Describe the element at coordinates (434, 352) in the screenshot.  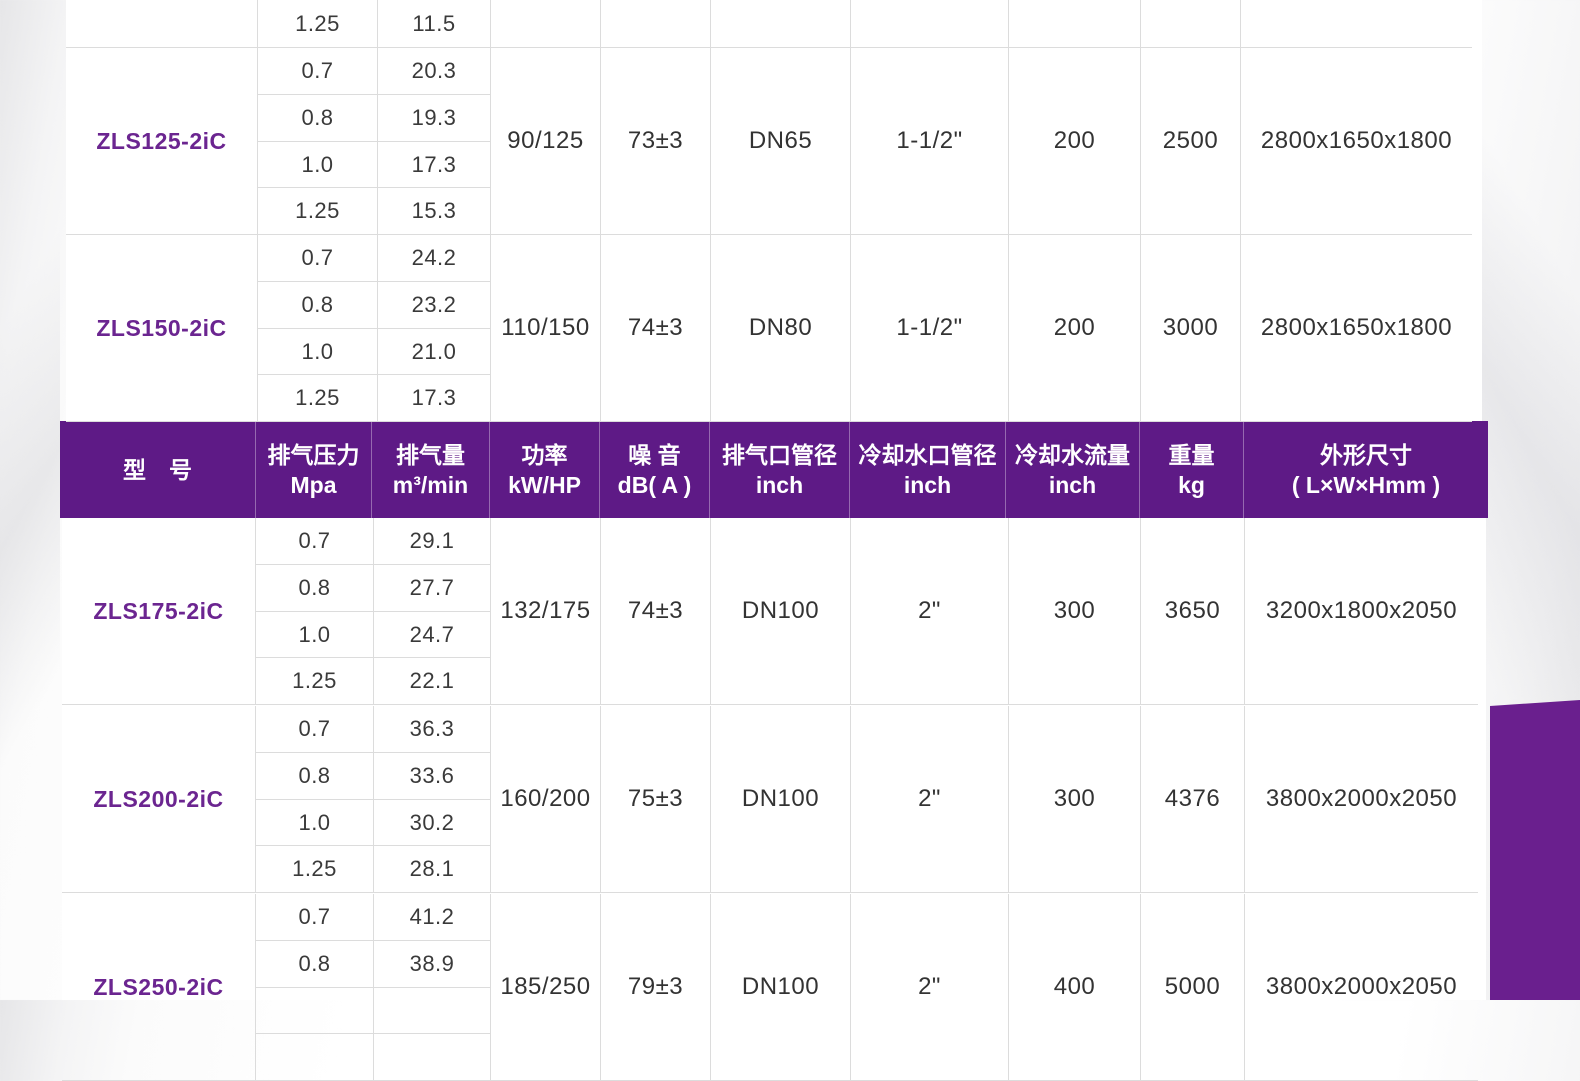
I see `flow-cell: 21.0` at that location.